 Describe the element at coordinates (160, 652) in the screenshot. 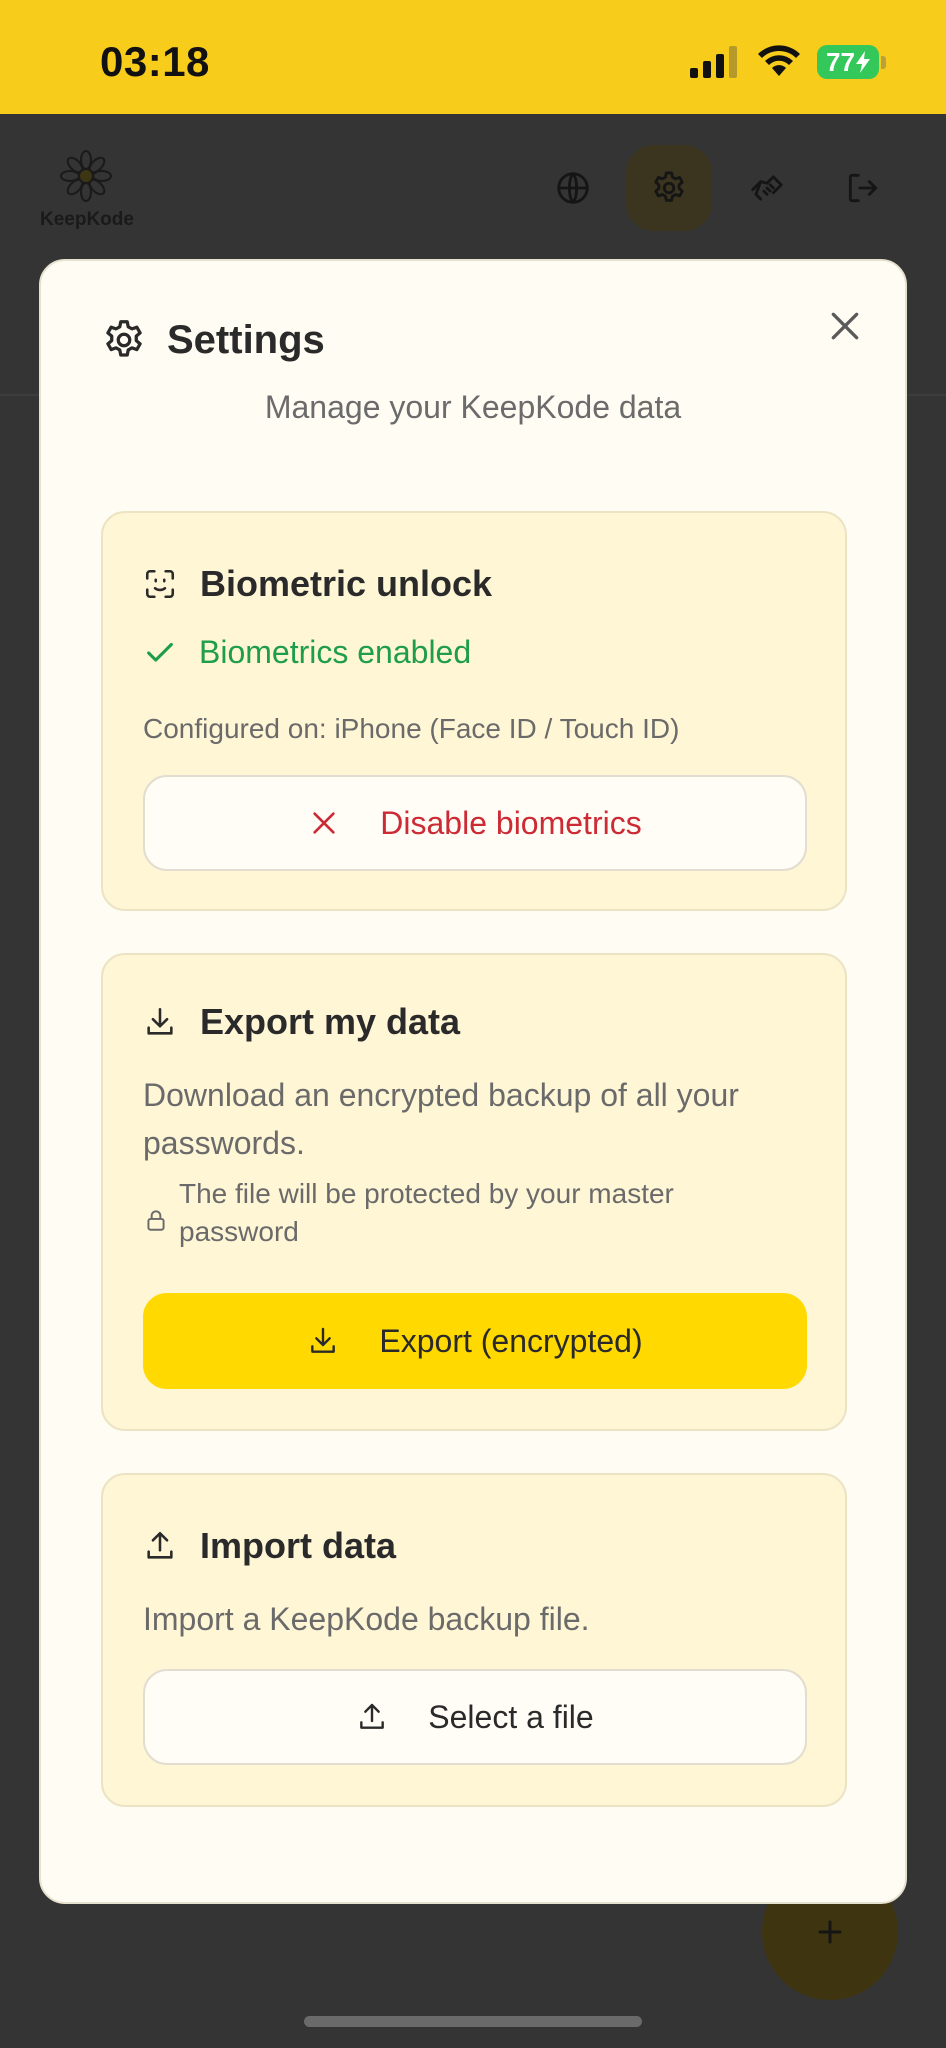

I see `check-icon` at that location.